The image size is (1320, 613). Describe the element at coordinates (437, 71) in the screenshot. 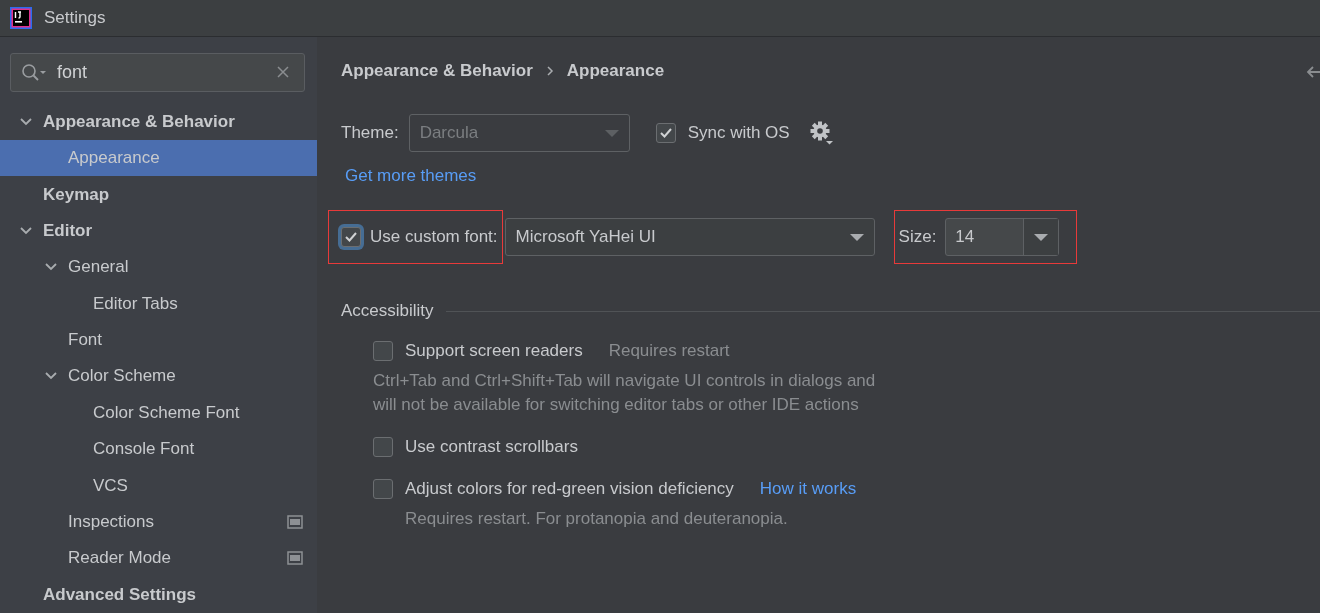

I see `breadcrumb-item: Appearance & Behavior` at that location.